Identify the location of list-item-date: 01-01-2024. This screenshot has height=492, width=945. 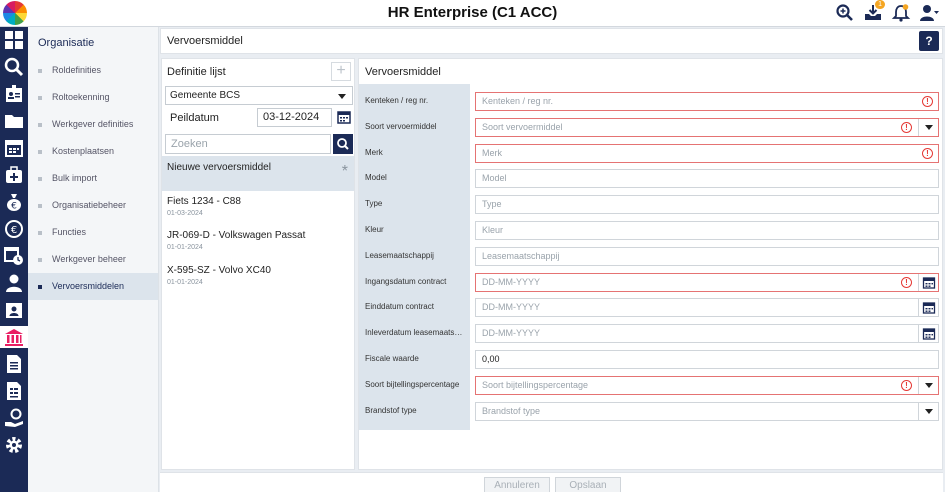
(185, 282).